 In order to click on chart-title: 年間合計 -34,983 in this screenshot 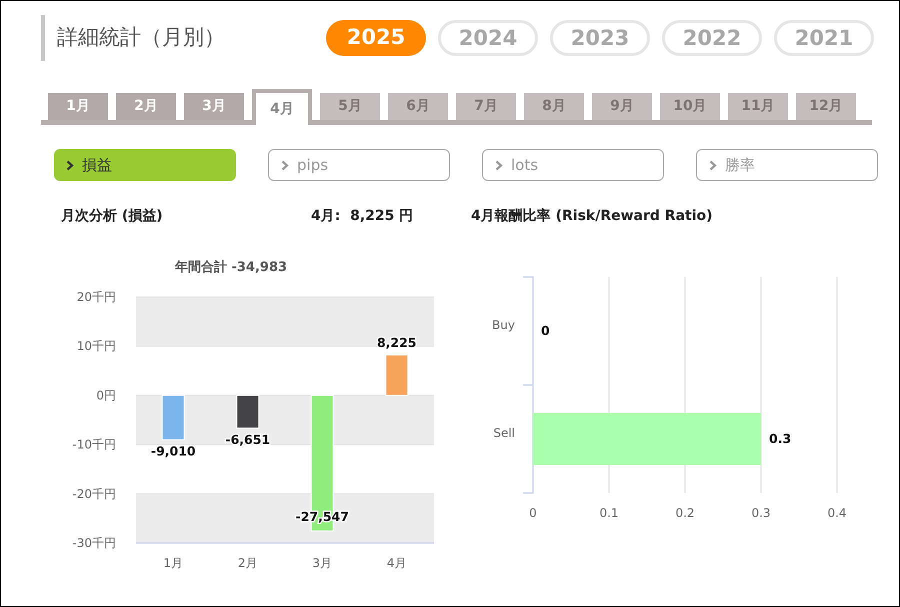, I will do `click(231, 267)`.